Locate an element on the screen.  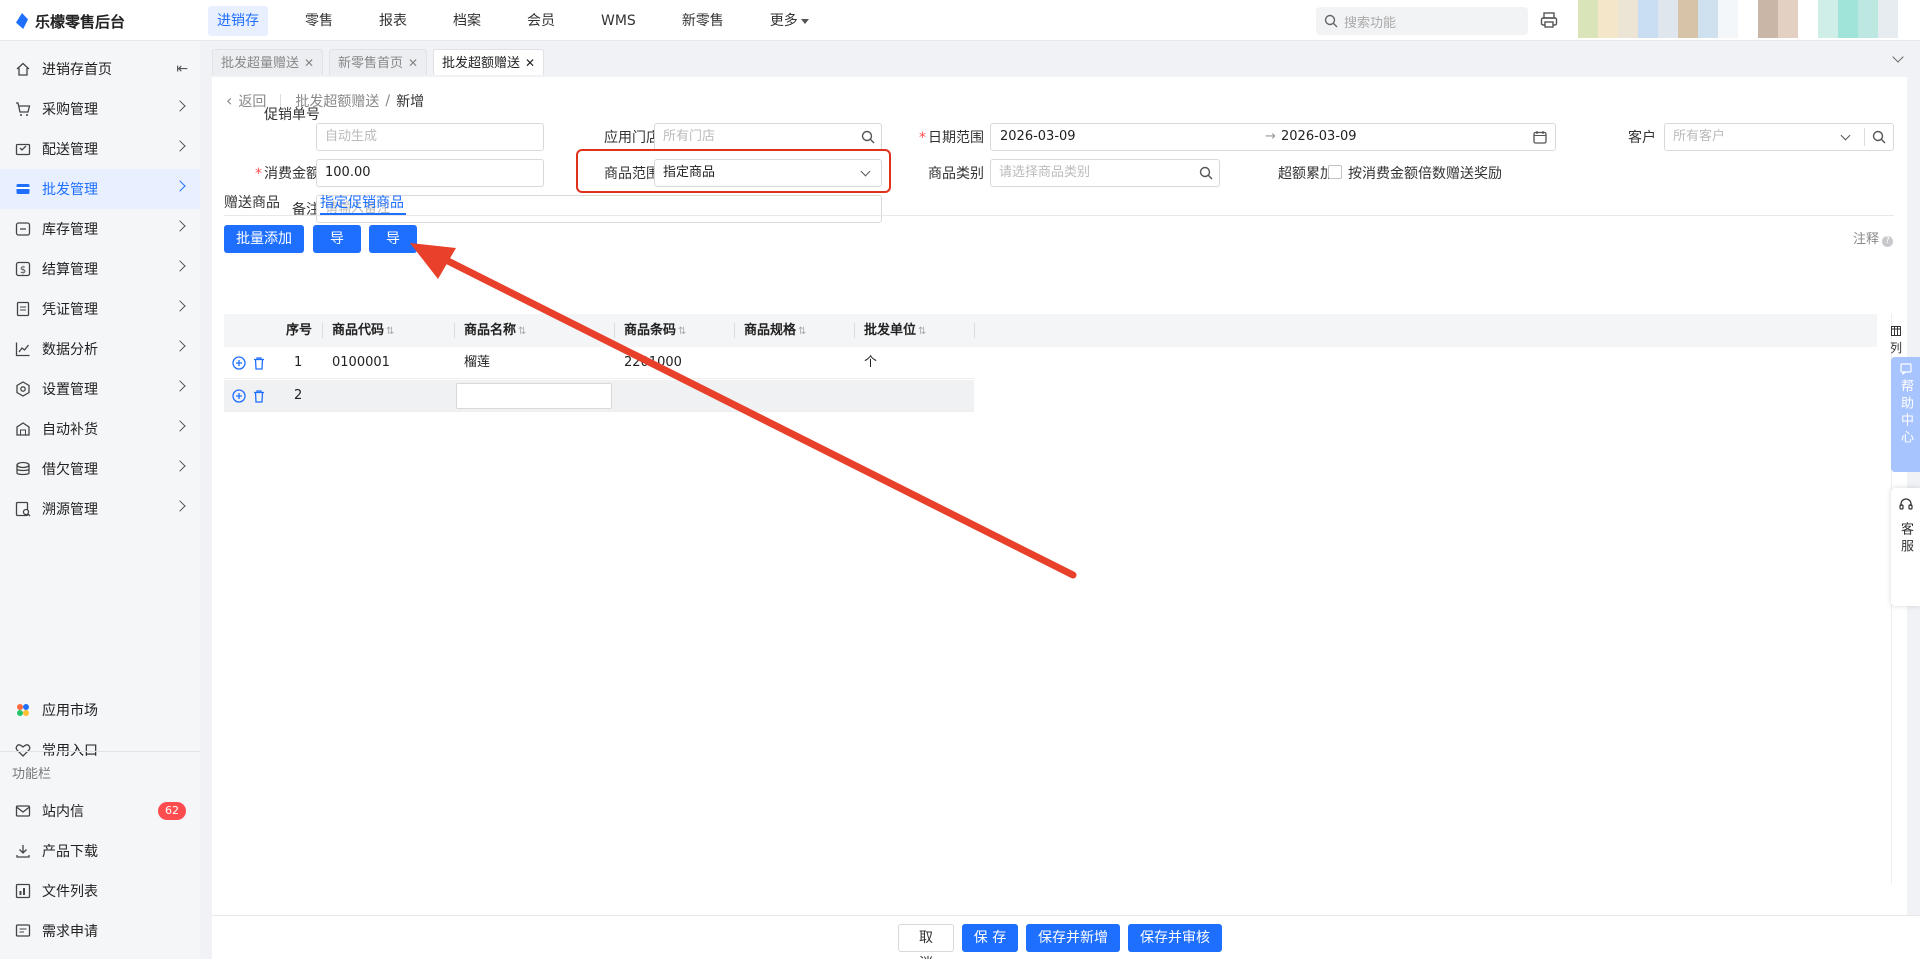
sidebar-item-debt: 借欠管理 is located at coordinates (100, 469).